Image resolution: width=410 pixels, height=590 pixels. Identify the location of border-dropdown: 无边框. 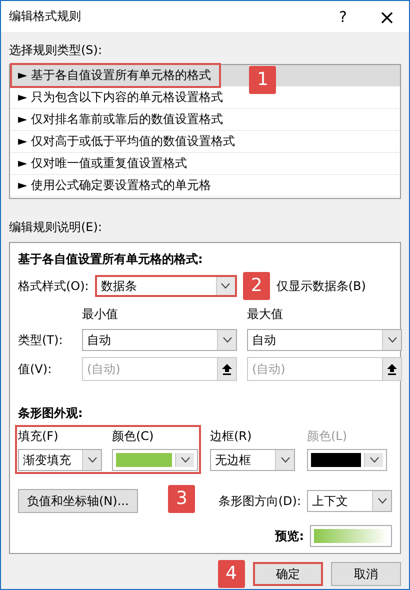
(252, 460).